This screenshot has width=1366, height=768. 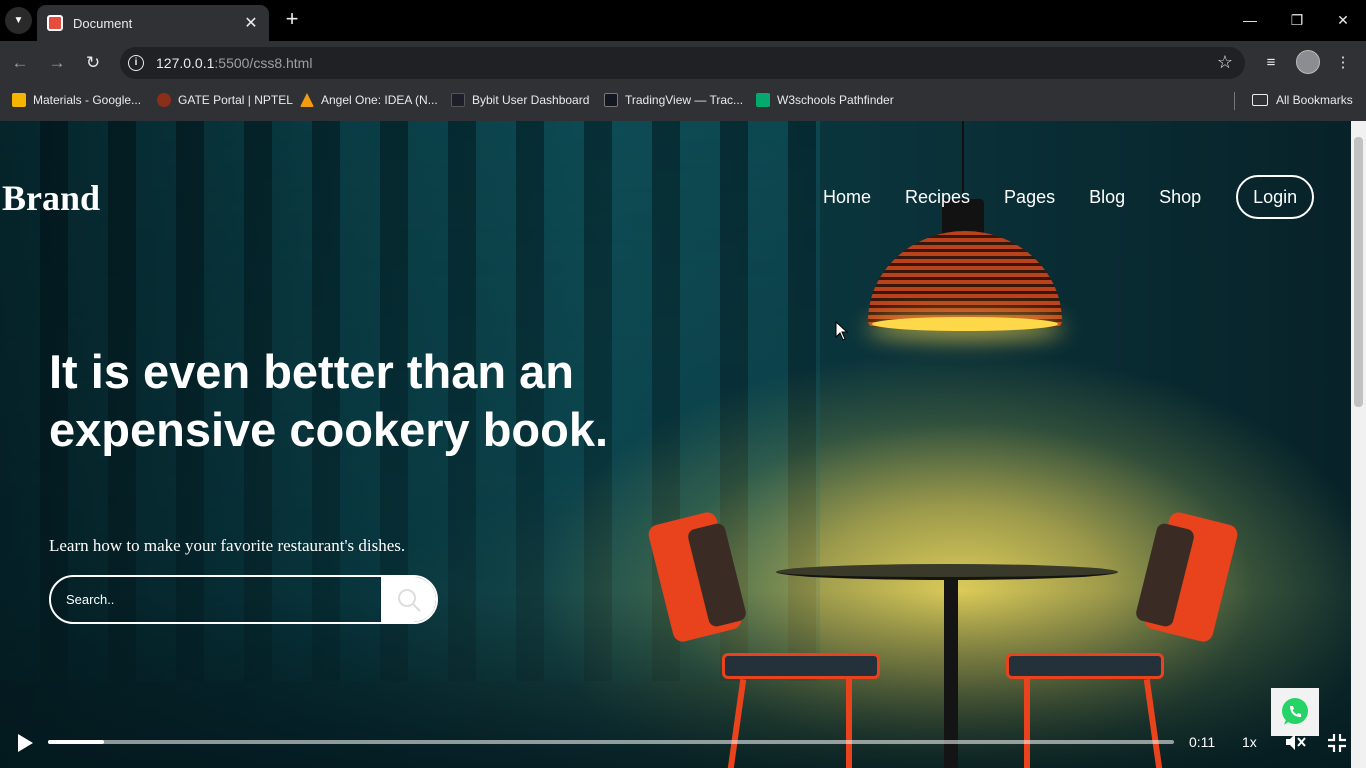 I want to click on forward-button: →, so click(x=57, y=63).